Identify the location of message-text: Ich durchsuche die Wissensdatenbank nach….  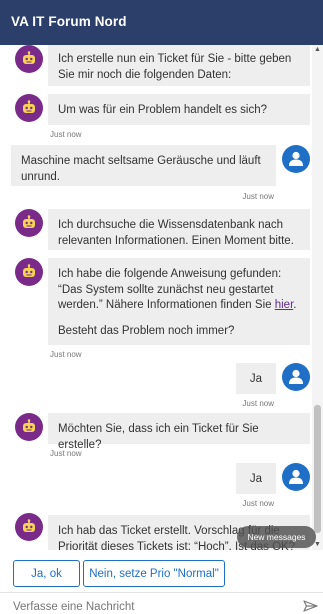
(176, 233).